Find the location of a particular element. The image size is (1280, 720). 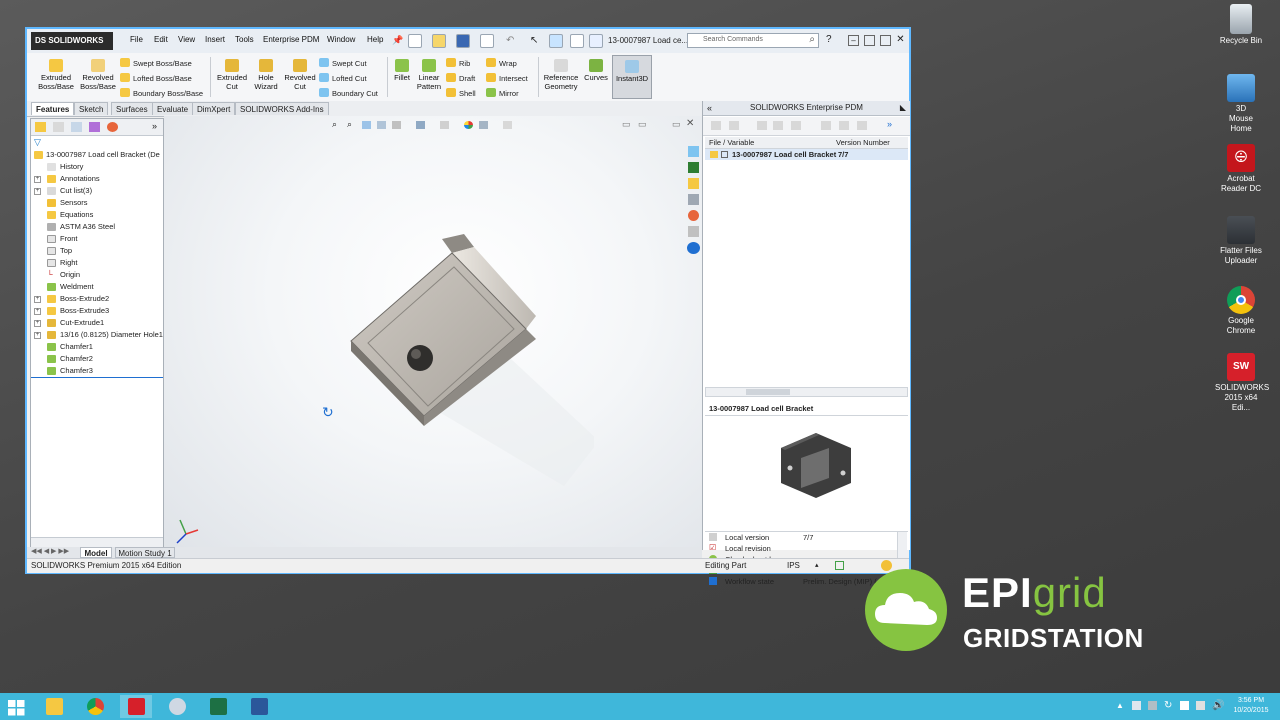

tab-scroll-icons: ◀◀ ◀ ▶ ▶▶ is located at coordinates (50, 551).